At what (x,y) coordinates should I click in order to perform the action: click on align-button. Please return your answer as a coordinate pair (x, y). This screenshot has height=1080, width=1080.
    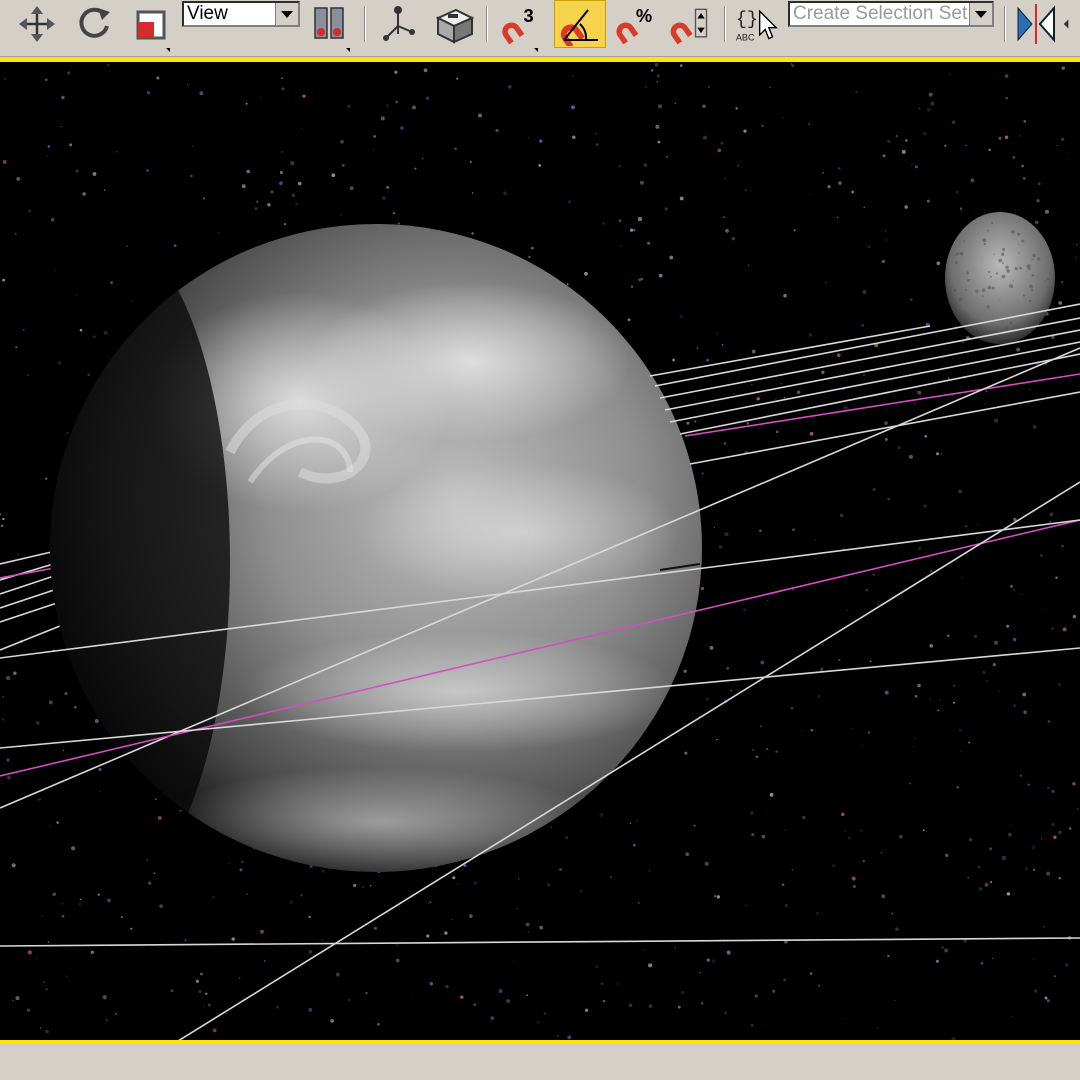
    Looking at the image, I should click on (1071, 24).